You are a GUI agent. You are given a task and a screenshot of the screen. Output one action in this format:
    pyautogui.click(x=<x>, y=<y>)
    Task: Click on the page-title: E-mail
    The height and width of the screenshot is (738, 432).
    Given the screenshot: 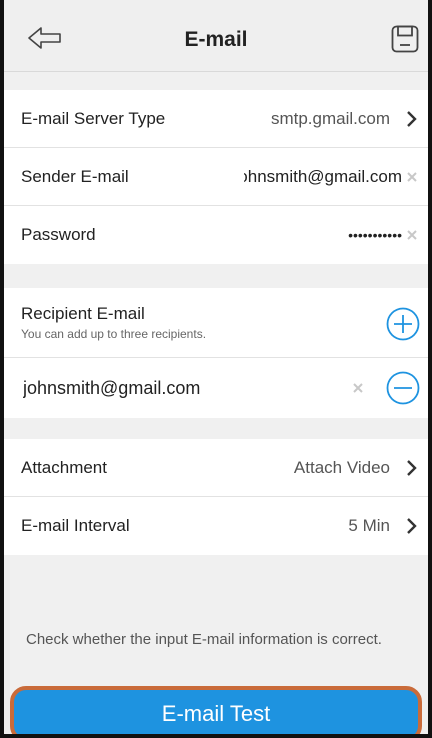 What is the action you would take?
    pyautogui.click(x=216, y=39)
    